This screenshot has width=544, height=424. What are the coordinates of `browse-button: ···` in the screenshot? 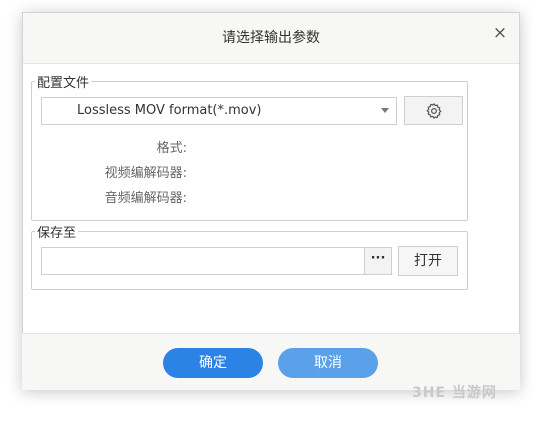 It's located at (378, 261).